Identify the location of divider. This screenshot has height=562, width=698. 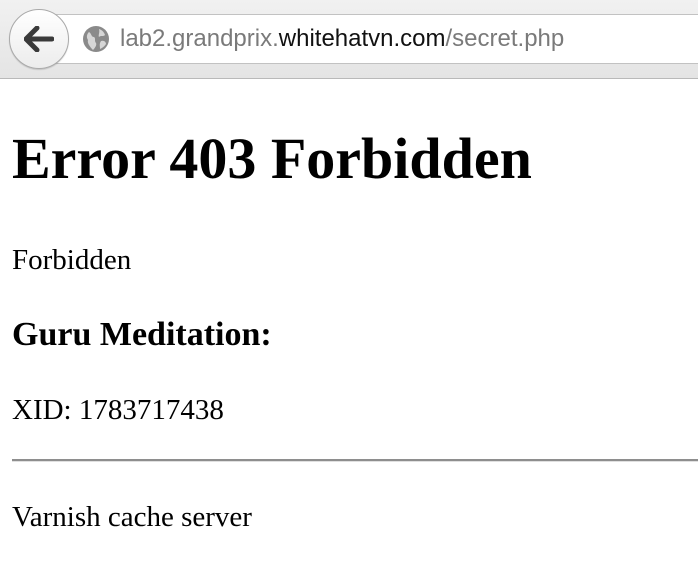
(355, 460).